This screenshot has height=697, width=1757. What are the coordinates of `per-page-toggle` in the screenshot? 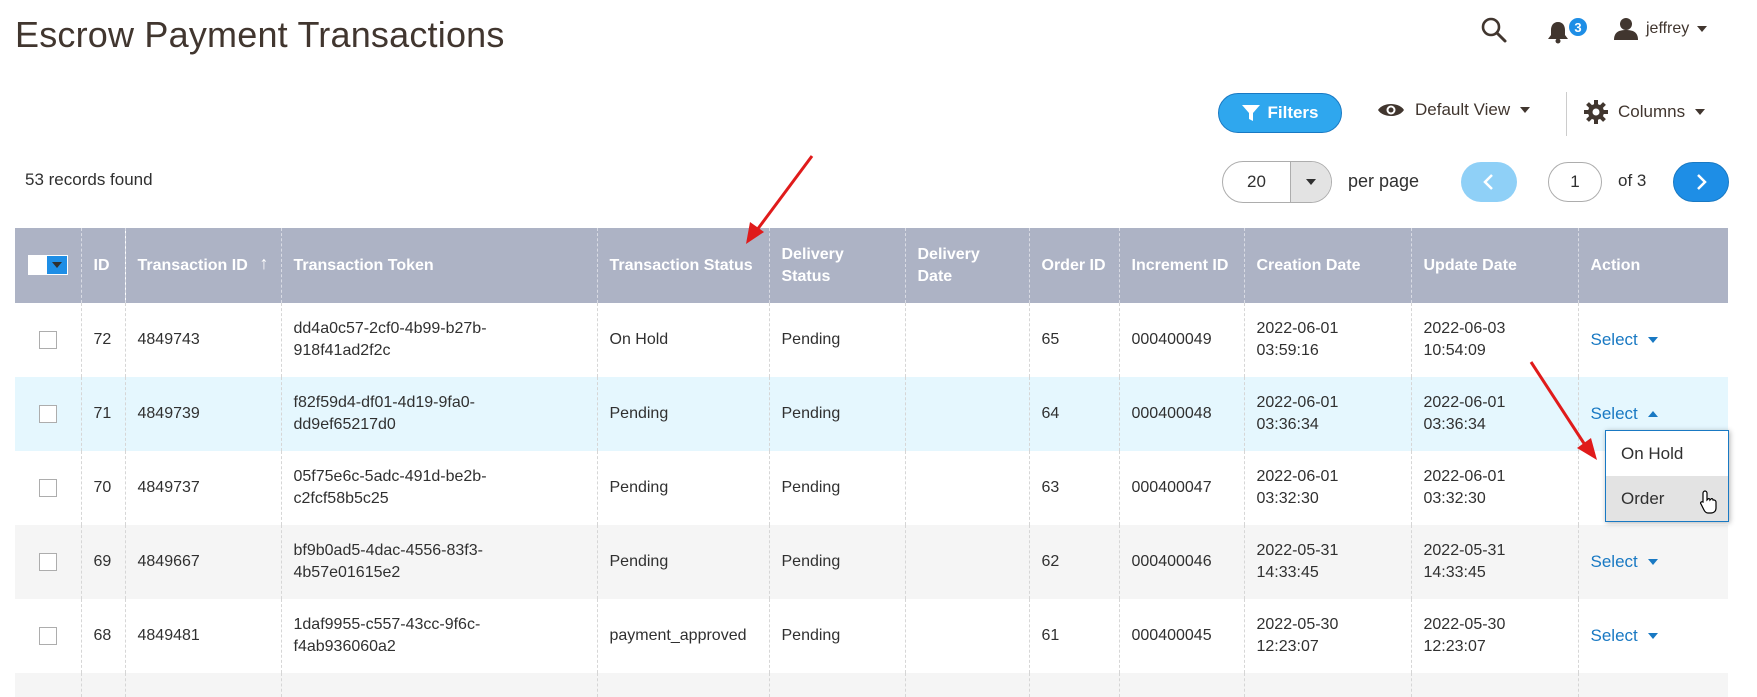 It's located at (1310, 182).